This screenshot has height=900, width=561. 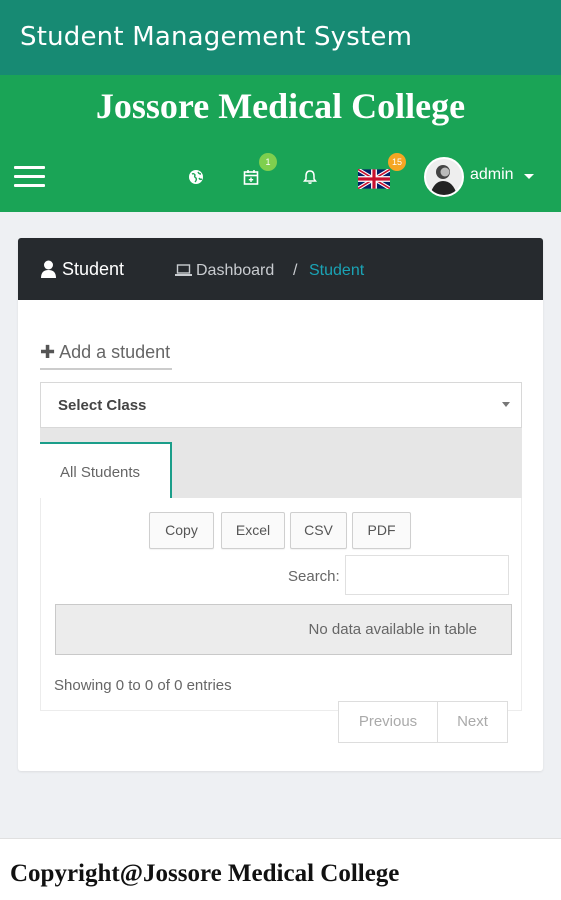 I want to click on user-icon, so click(x=48, y=269).